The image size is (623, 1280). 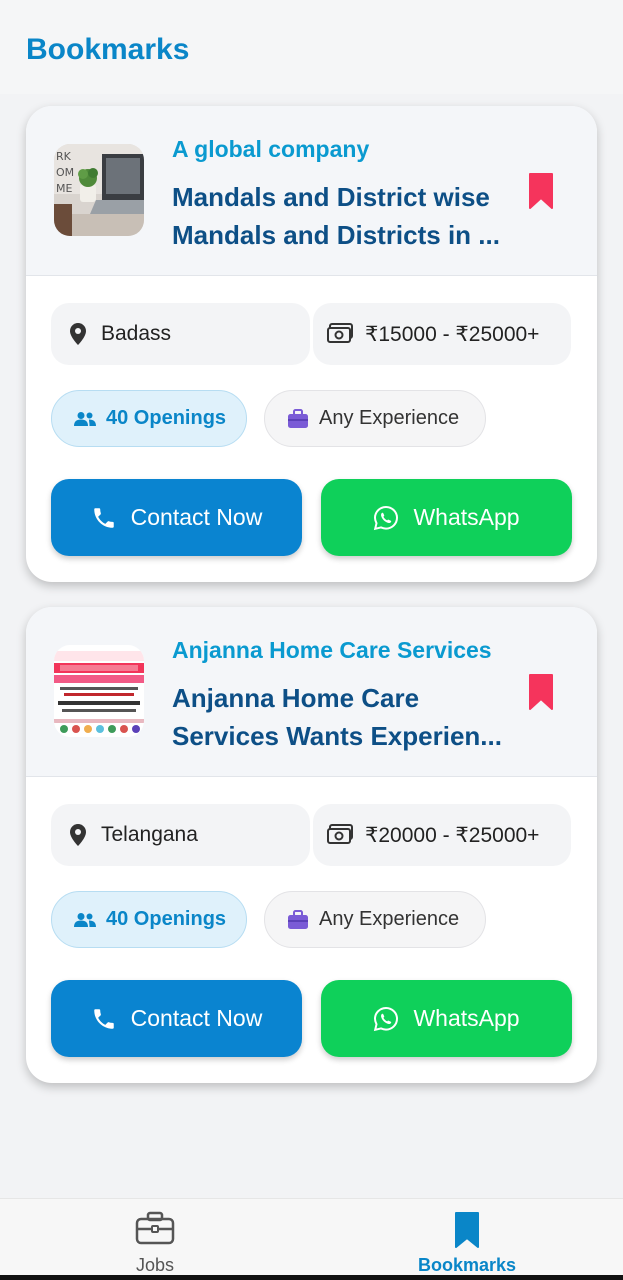 I want to click on company-name: A global company, so click(x=271, y=149).